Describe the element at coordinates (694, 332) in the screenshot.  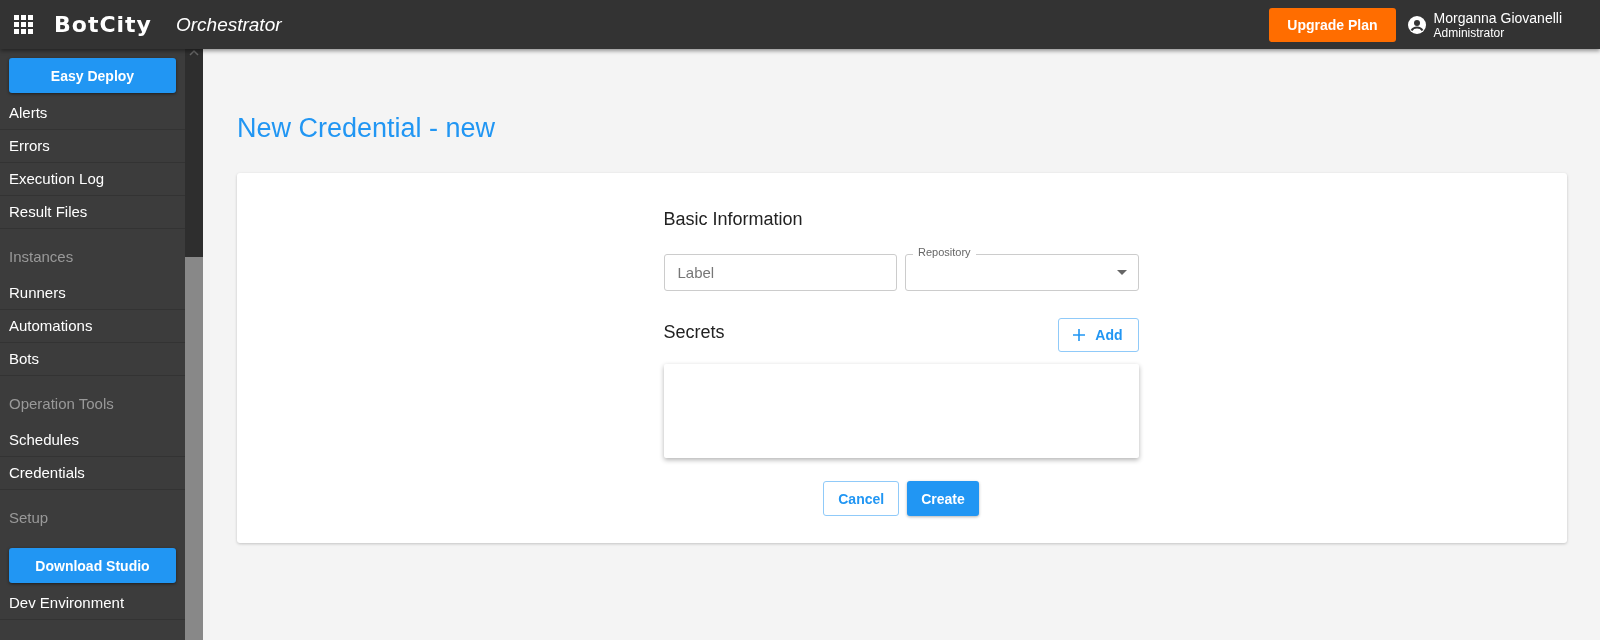
I see `section-heading: Secrets` at that location.